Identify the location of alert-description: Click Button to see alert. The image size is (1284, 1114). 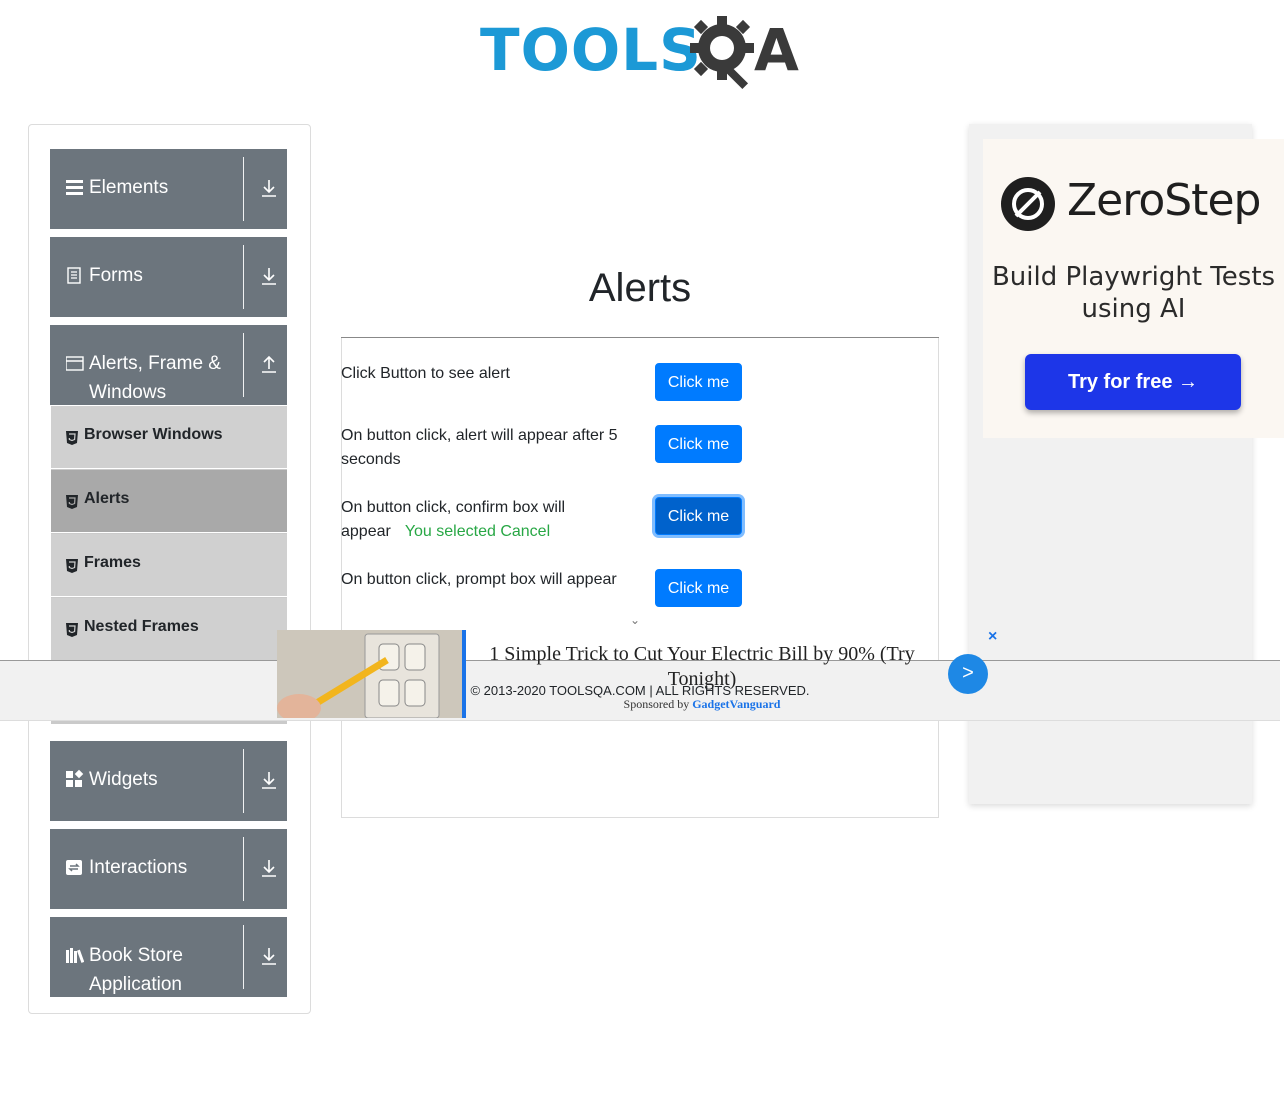
(425, 373).